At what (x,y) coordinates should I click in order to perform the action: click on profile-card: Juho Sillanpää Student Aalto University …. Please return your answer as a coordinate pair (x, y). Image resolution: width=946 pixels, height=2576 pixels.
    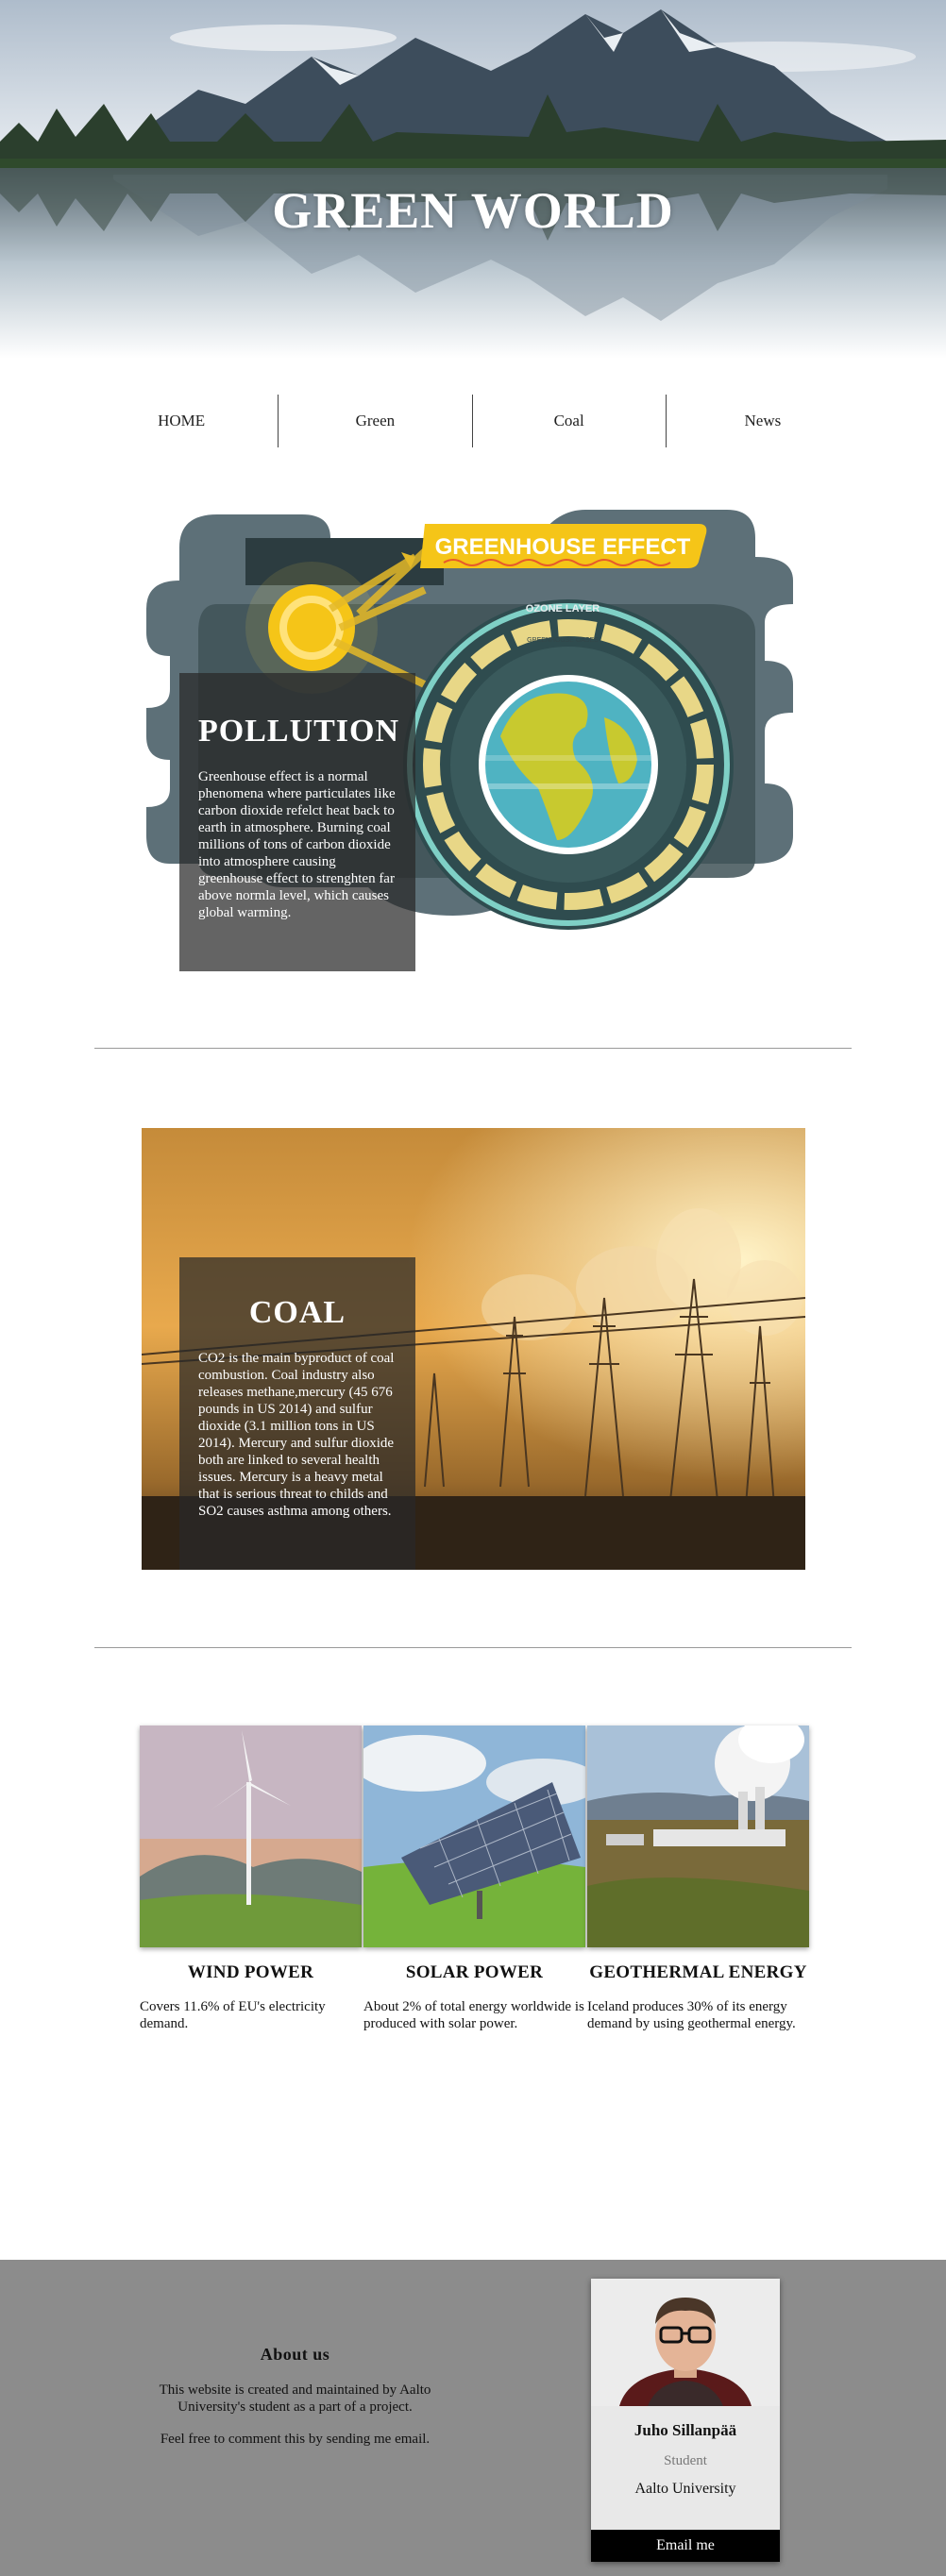
    Looking at the image, I should click on (685, 2420).